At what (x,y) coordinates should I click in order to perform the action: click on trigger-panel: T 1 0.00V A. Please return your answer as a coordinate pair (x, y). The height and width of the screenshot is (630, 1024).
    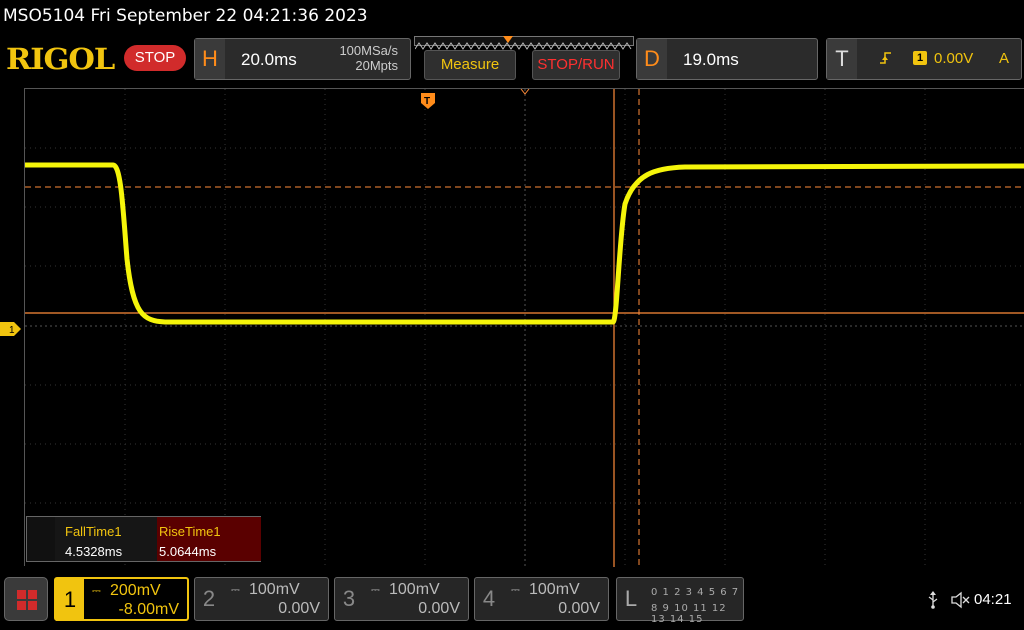
    Looking at the image, I should click on (924, 59).